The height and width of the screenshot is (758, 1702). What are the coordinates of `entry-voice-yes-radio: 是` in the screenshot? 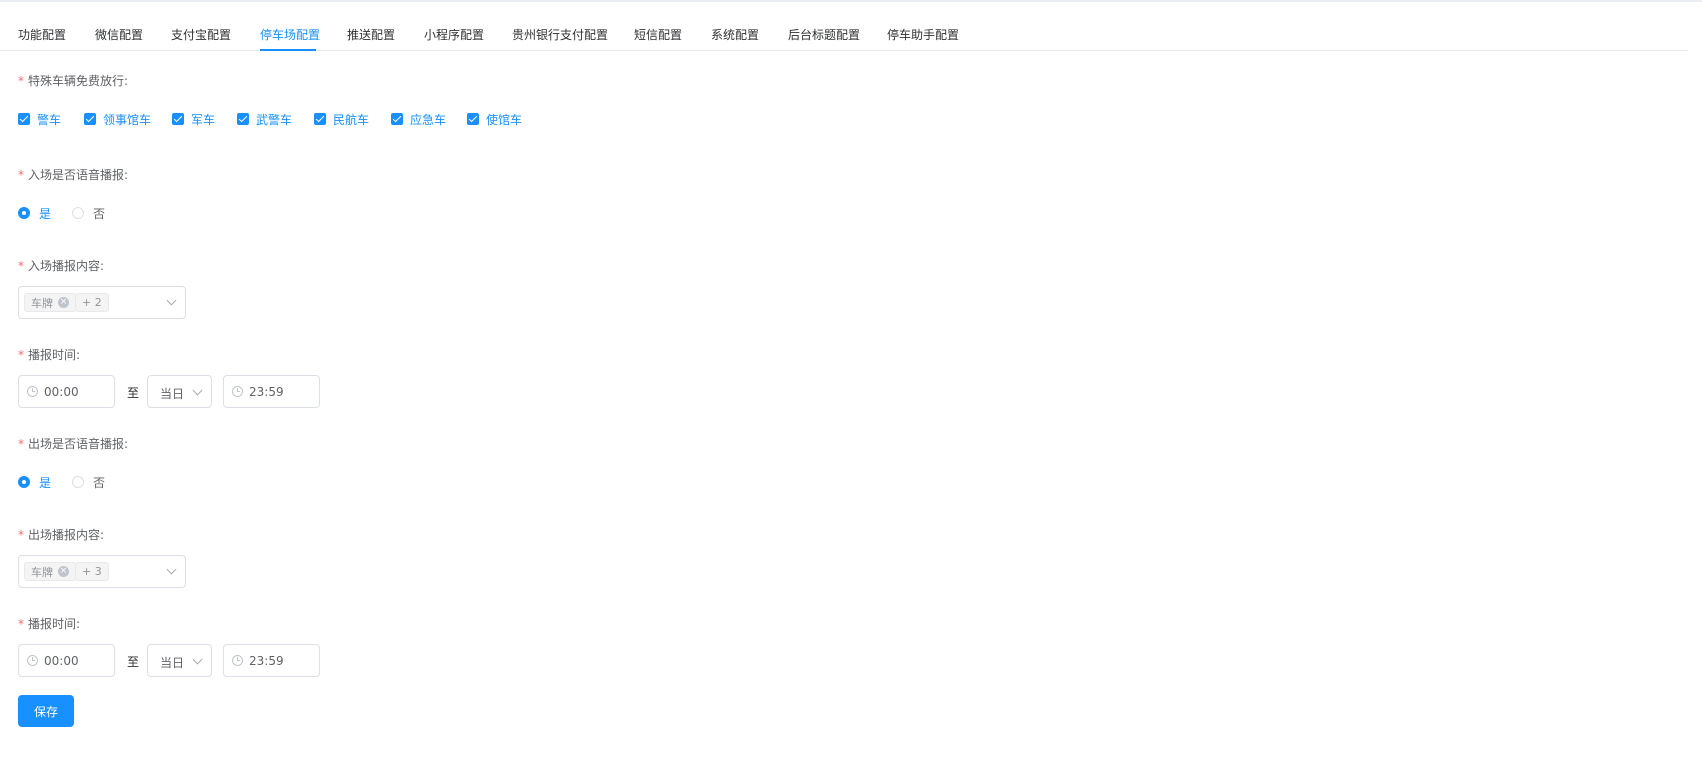 It's located at (34, 213).